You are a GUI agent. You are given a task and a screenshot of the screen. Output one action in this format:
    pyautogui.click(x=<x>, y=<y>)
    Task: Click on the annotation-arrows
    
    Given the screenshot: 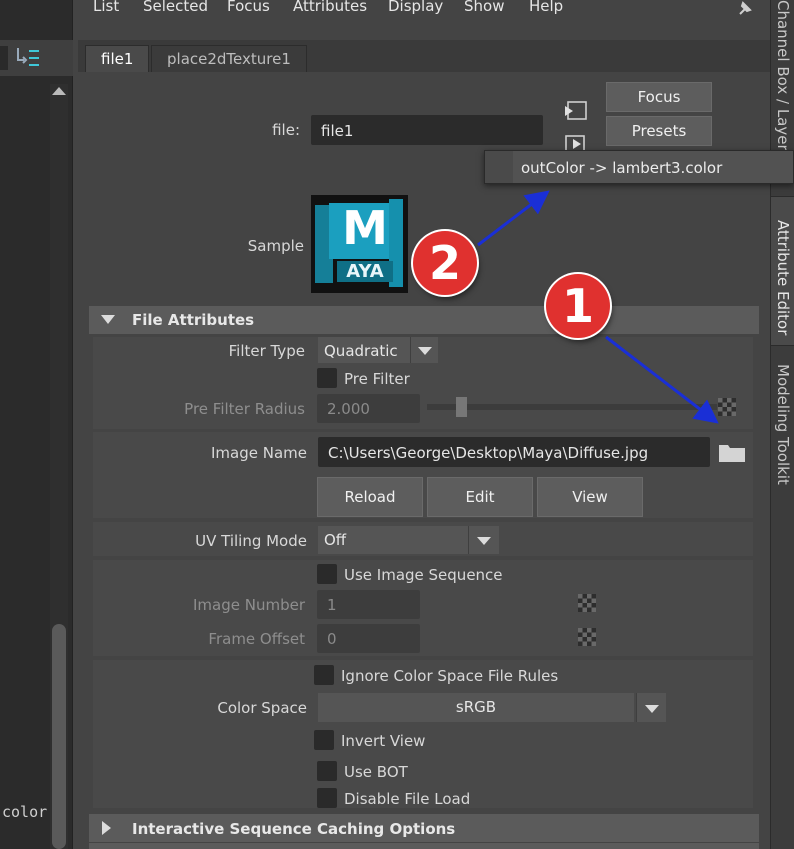 What is the action you would take?
    pyautogui.click(x=598, y=307)
    